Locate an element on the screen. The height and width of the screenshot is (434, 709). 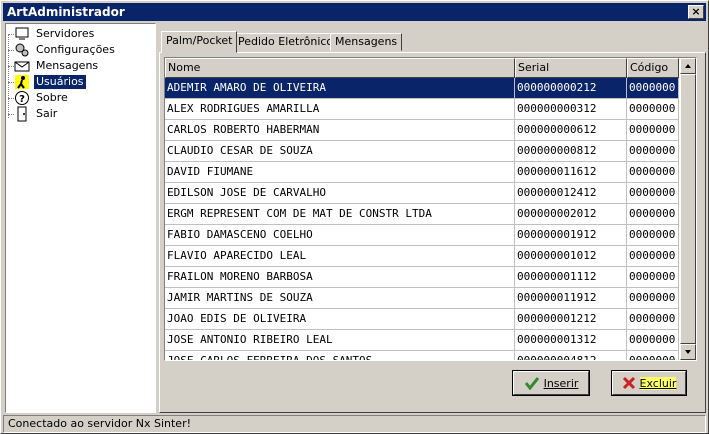
vertical-scrollbar is located at coordinates (688, 209).